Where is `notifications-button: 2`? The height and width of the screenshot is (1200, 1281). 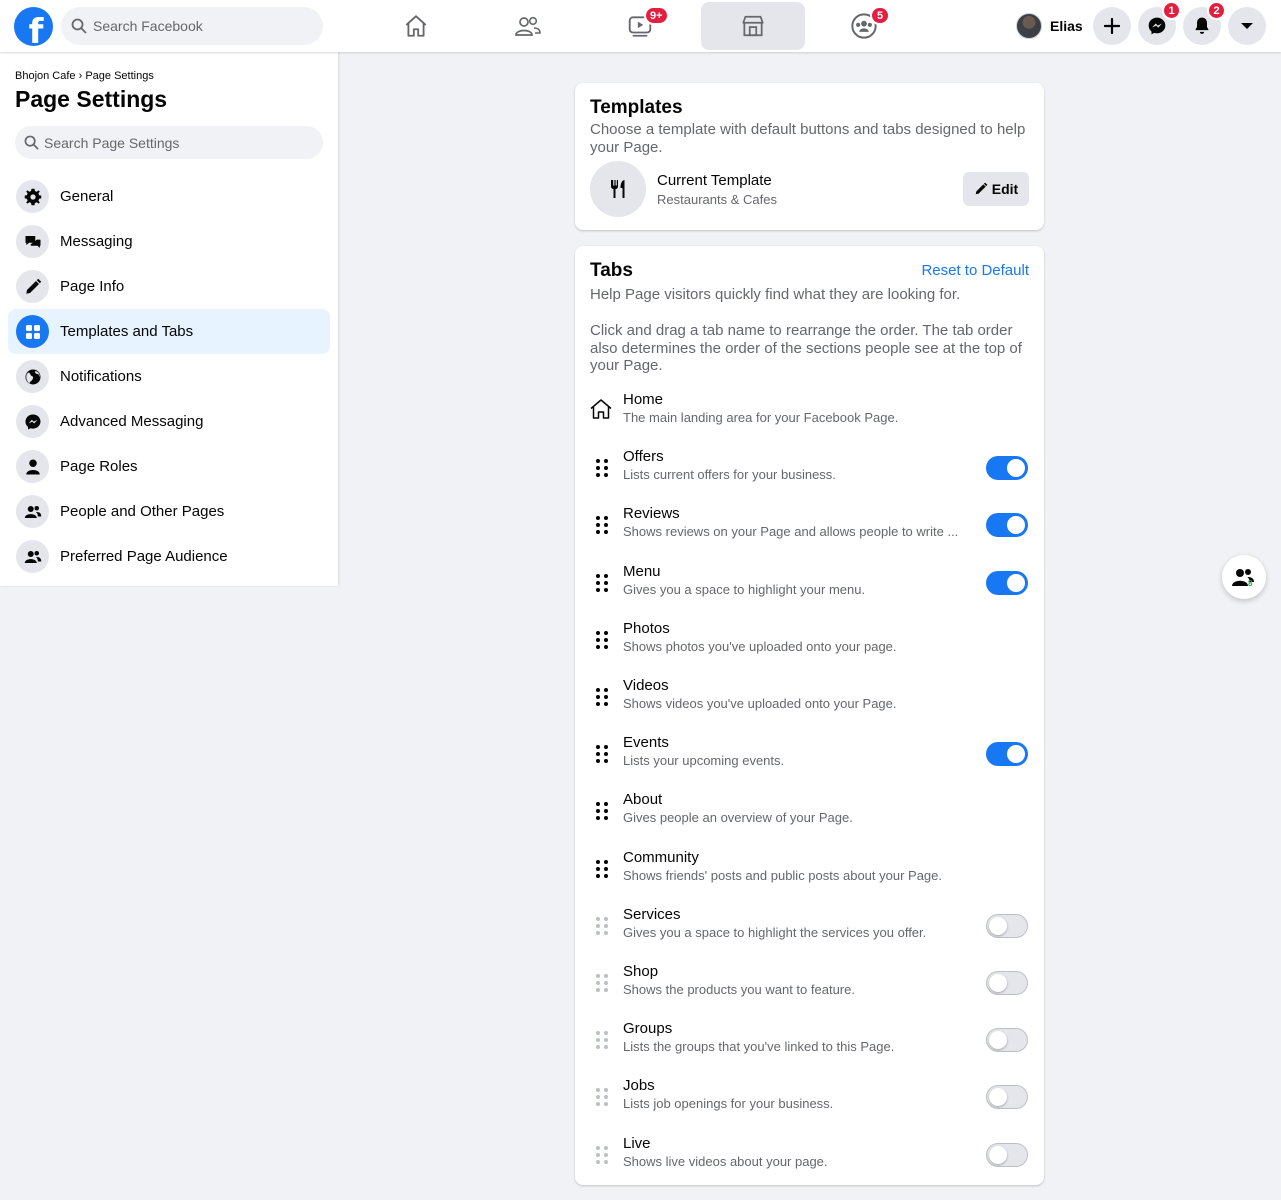
notifications-button: 2 is located at coordinates (1204, 23).